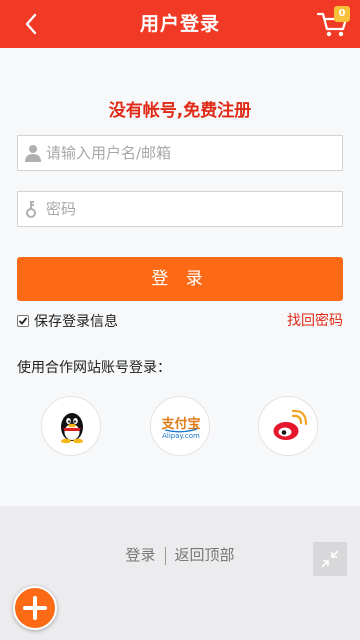  Describe the element at coordinates (165, 555) in the screenshot. I see `footer-divider` at that location.